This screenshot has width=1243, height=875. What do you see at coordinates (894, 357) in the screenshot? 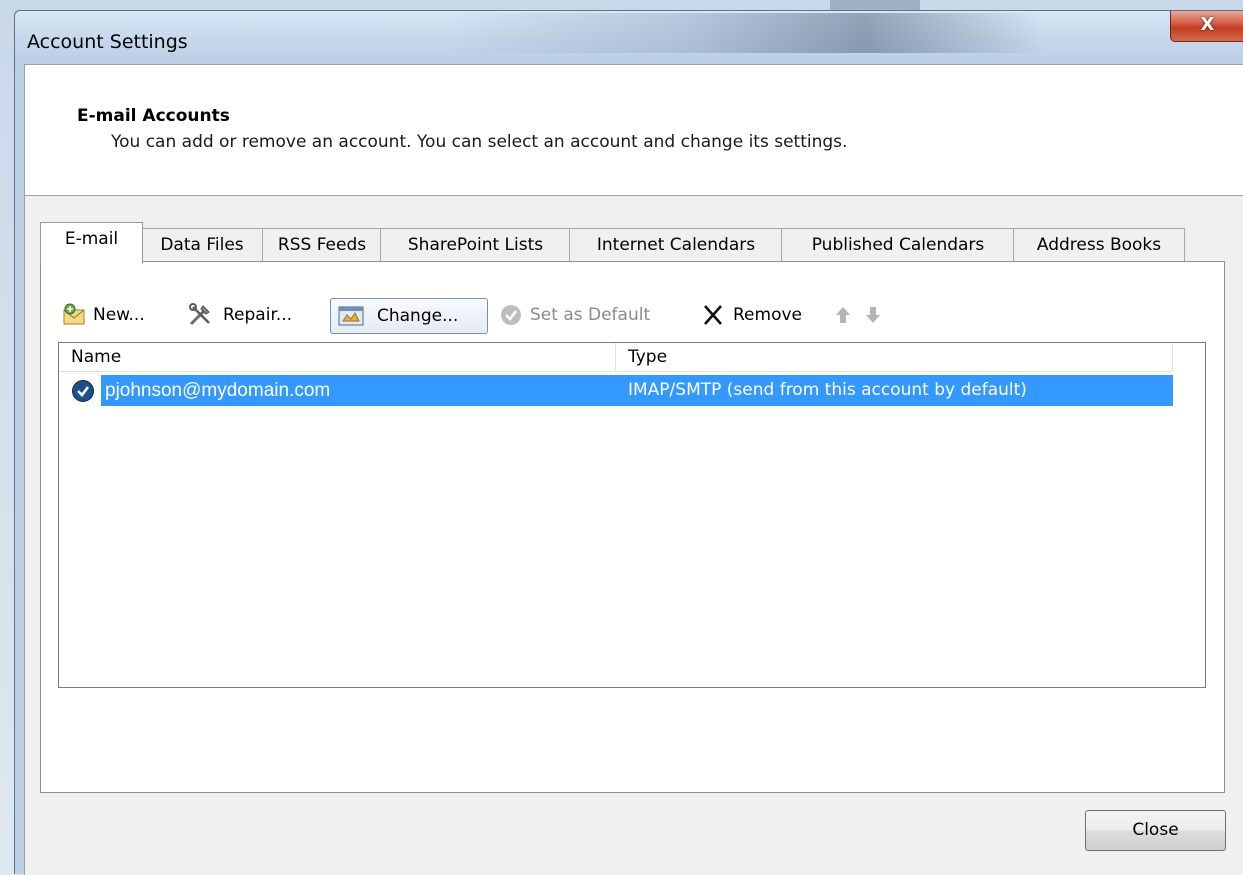
I see `column-header-type: Type` at bounding box center [894, 357].